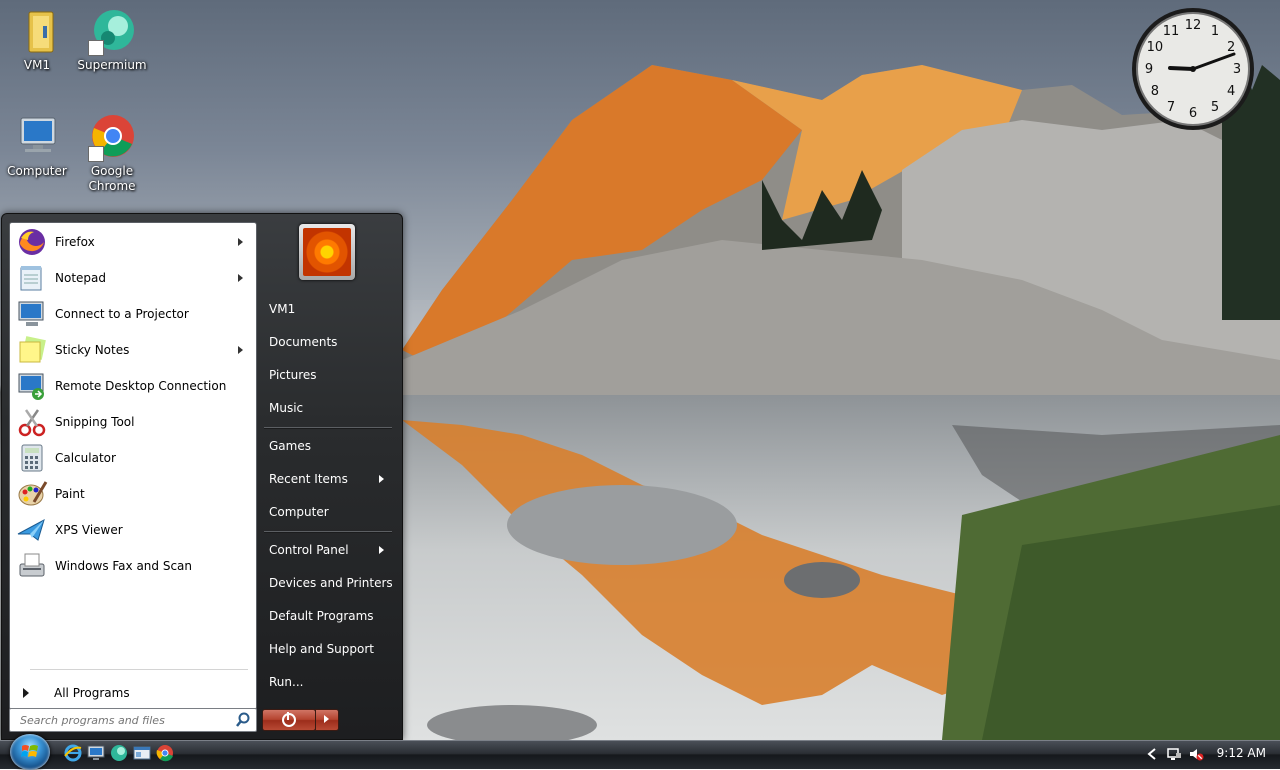 This screenshot has height=770, width=1280. I want to click on start-right-item-label: Help and Support, so click(321, 649).